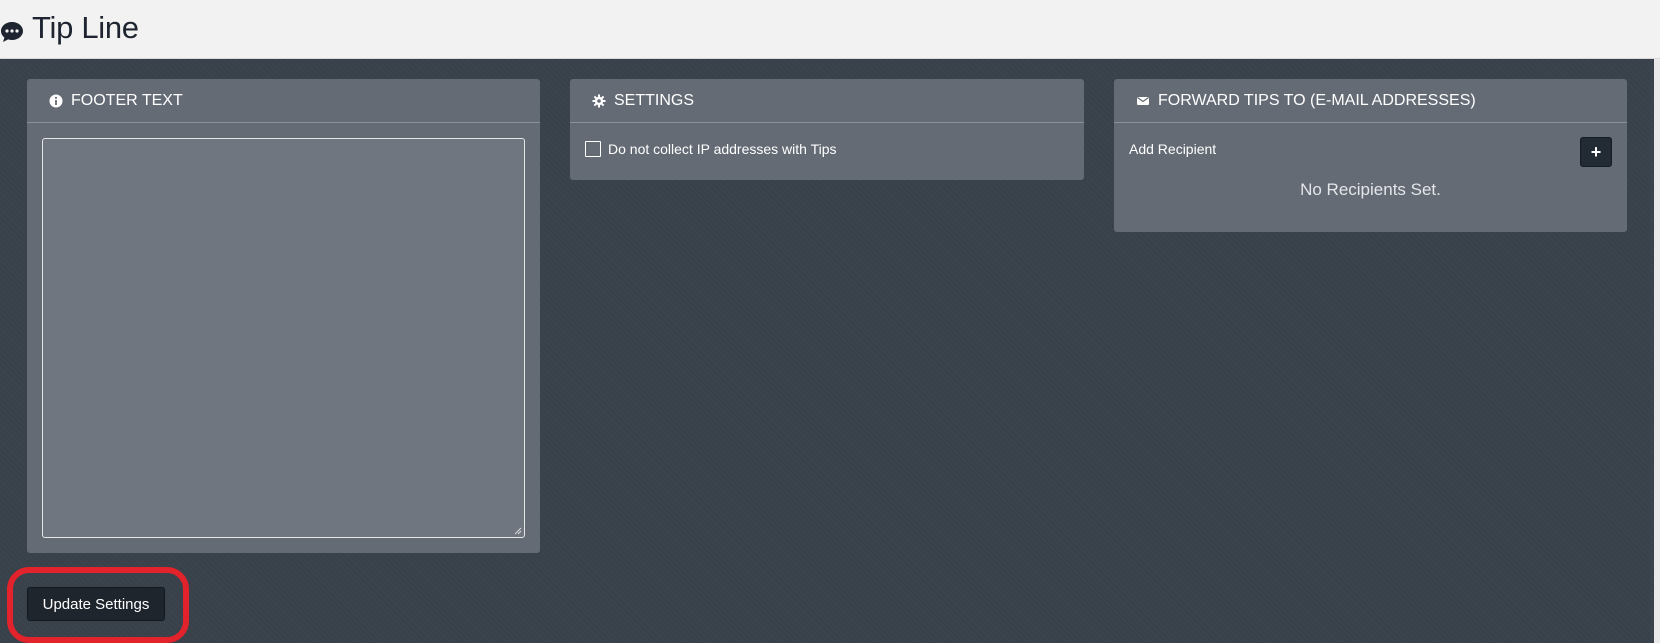 The height and width of the screenshot is (643, 1660). I want to click on add-recipient-label: Add Recipient, so click(1173, 149).